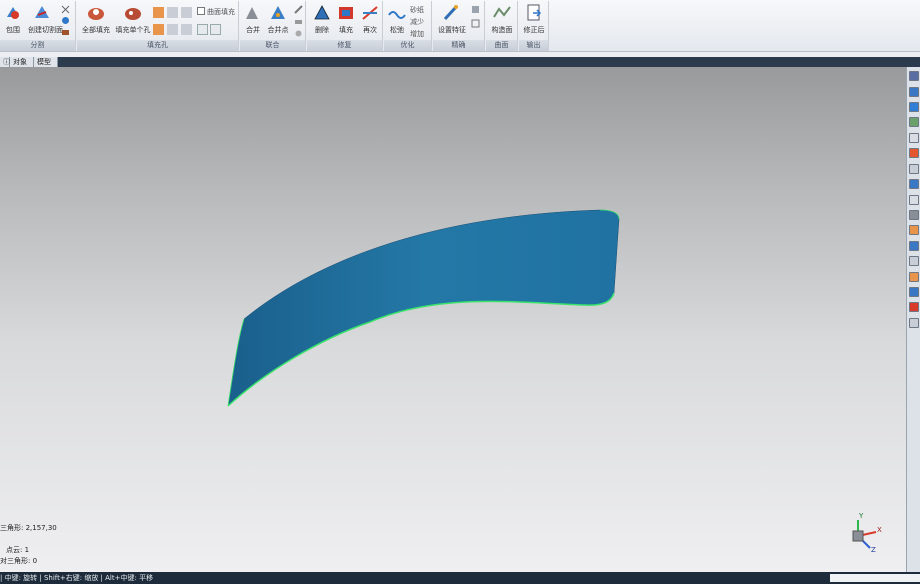 This screenshot has height=584, width=920. What do you see at coordinates (370, 30) in the screenshot?
I see `again-label: 再次` at bounding box center [370, 30].